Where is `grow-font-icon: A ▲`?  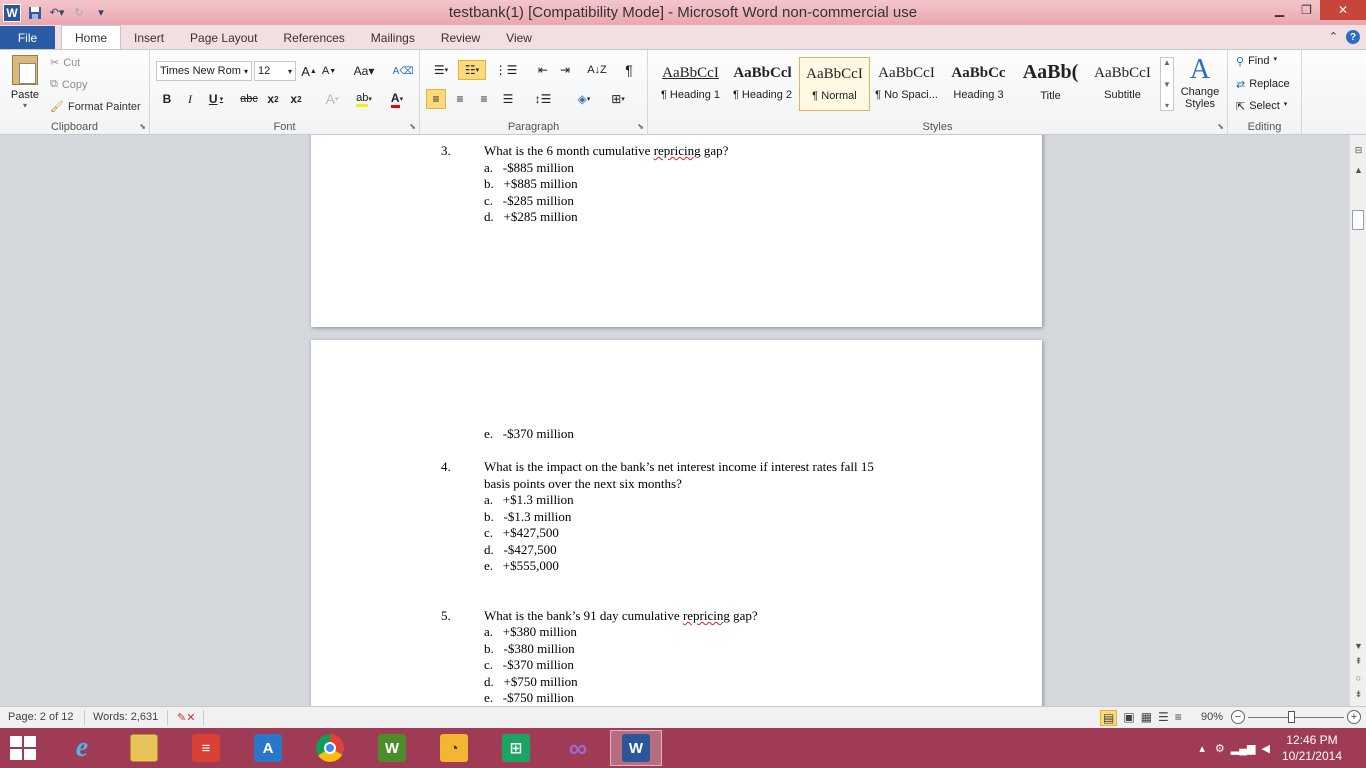
grow-font-icon: A ▲ is located at coordinates (309, 71).